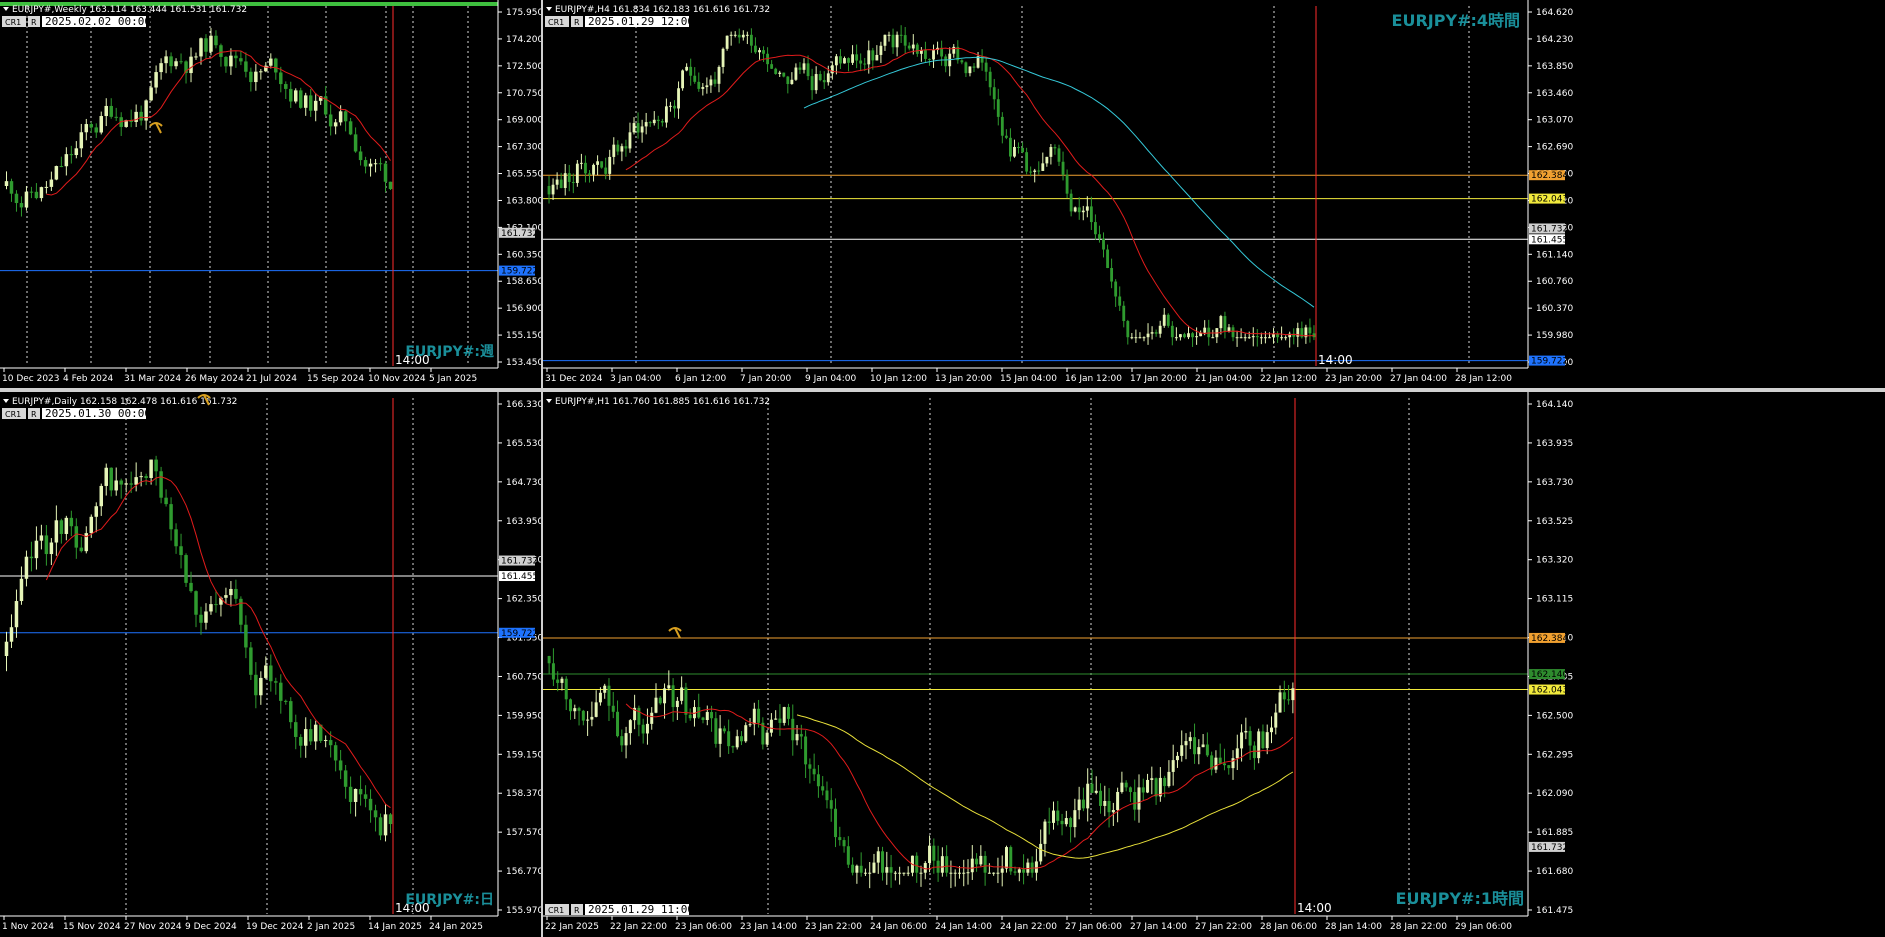 The height and width of the screenshot is (937, 1885). What do you see at coordinates (523, 13) in the screenshot?
I see `price-tick-label: 175.950` at bounding box center [523, 13].